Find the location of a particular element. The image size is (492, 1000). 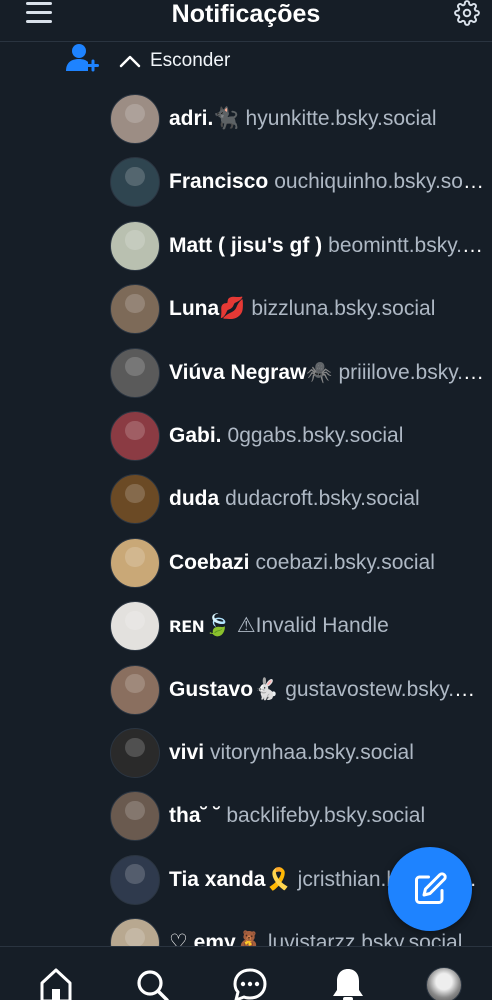

user-row: Luna💋 bizzluna.bsky.social is located at coordinates (301, 309).